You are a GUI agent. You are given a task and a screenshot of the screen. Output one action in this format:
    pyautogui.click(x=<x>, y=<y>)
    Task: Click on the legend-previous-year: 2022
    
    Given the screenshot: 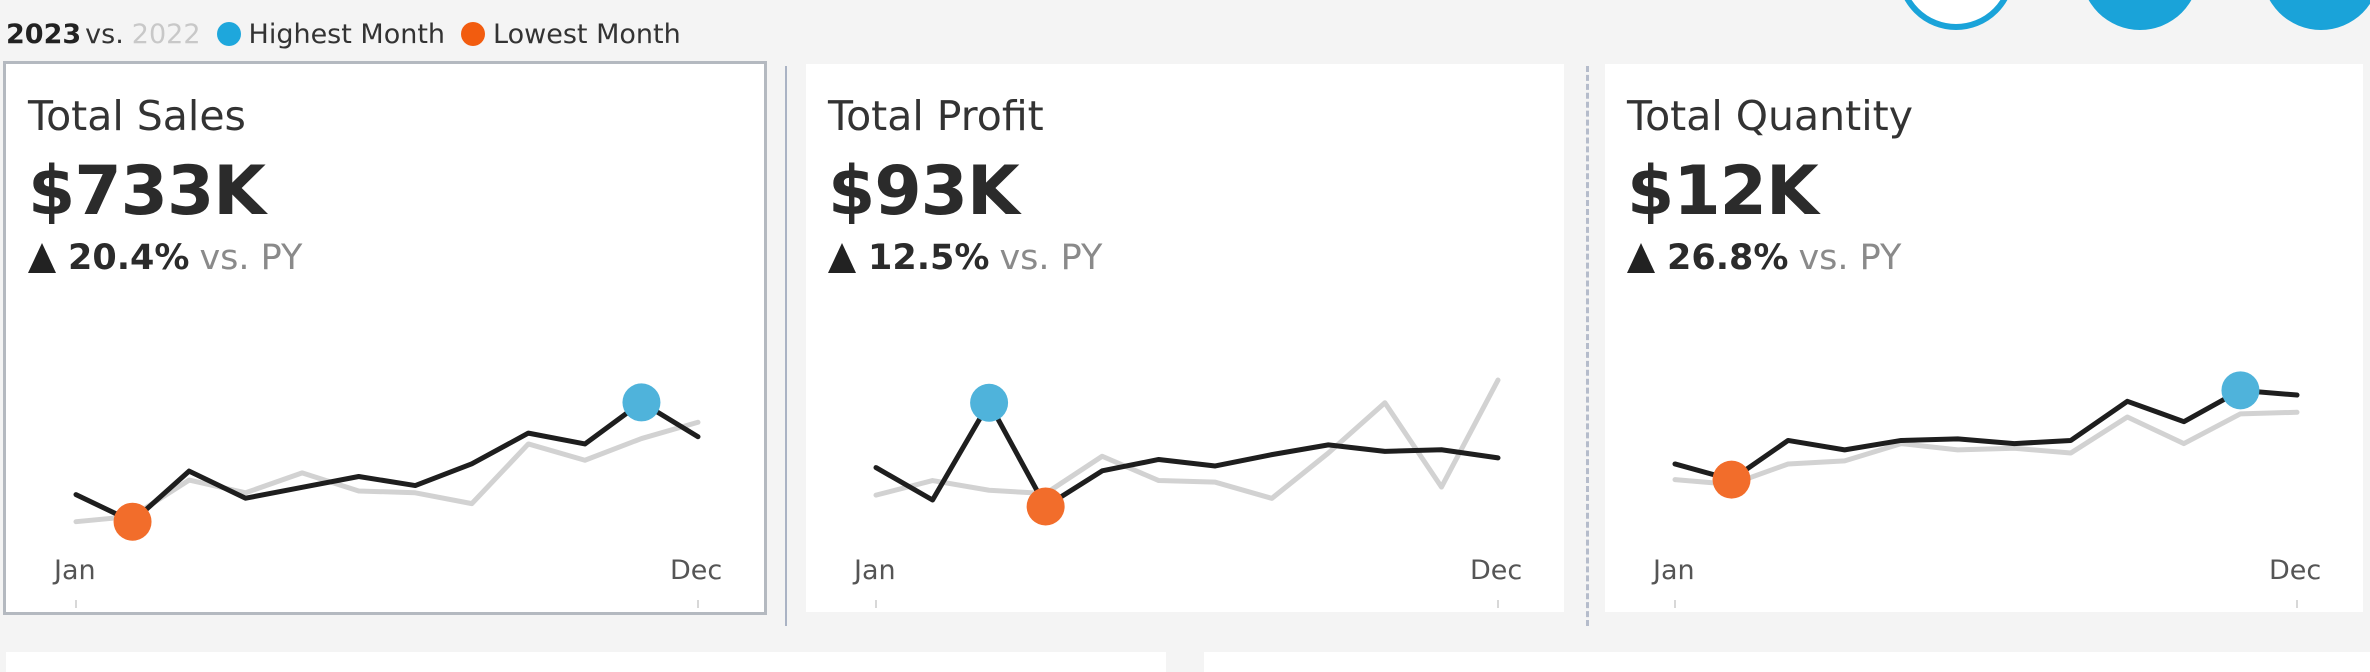 What is the action you would take?
    pyautogui.click(x=166, y=34)
    